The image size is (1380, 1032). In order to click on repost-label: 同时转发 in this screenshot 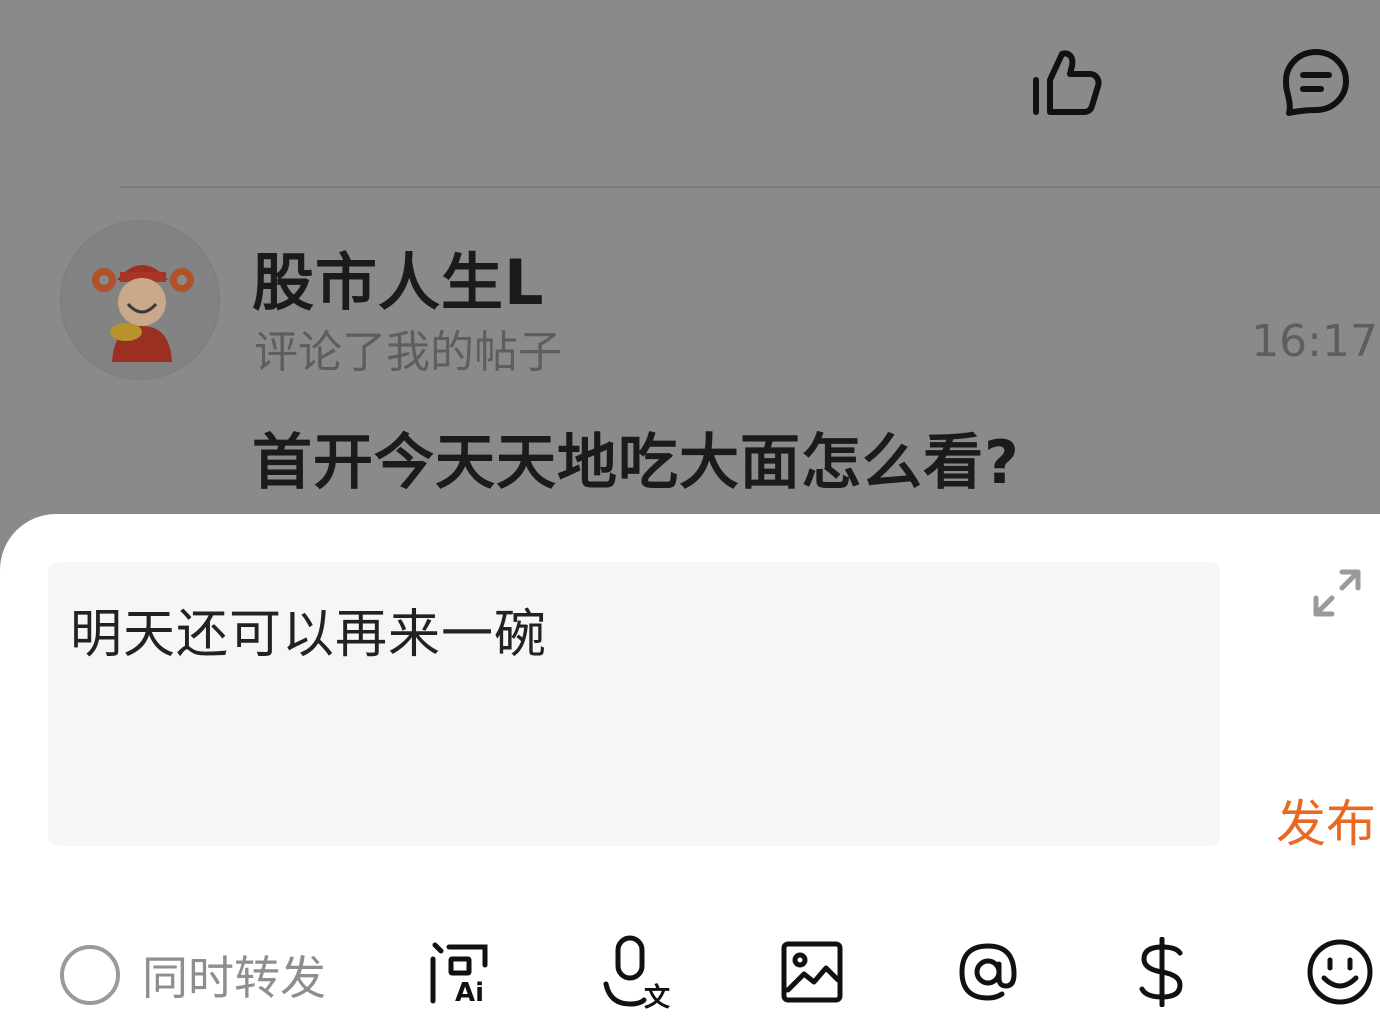, I will do `click(234, 978)`.